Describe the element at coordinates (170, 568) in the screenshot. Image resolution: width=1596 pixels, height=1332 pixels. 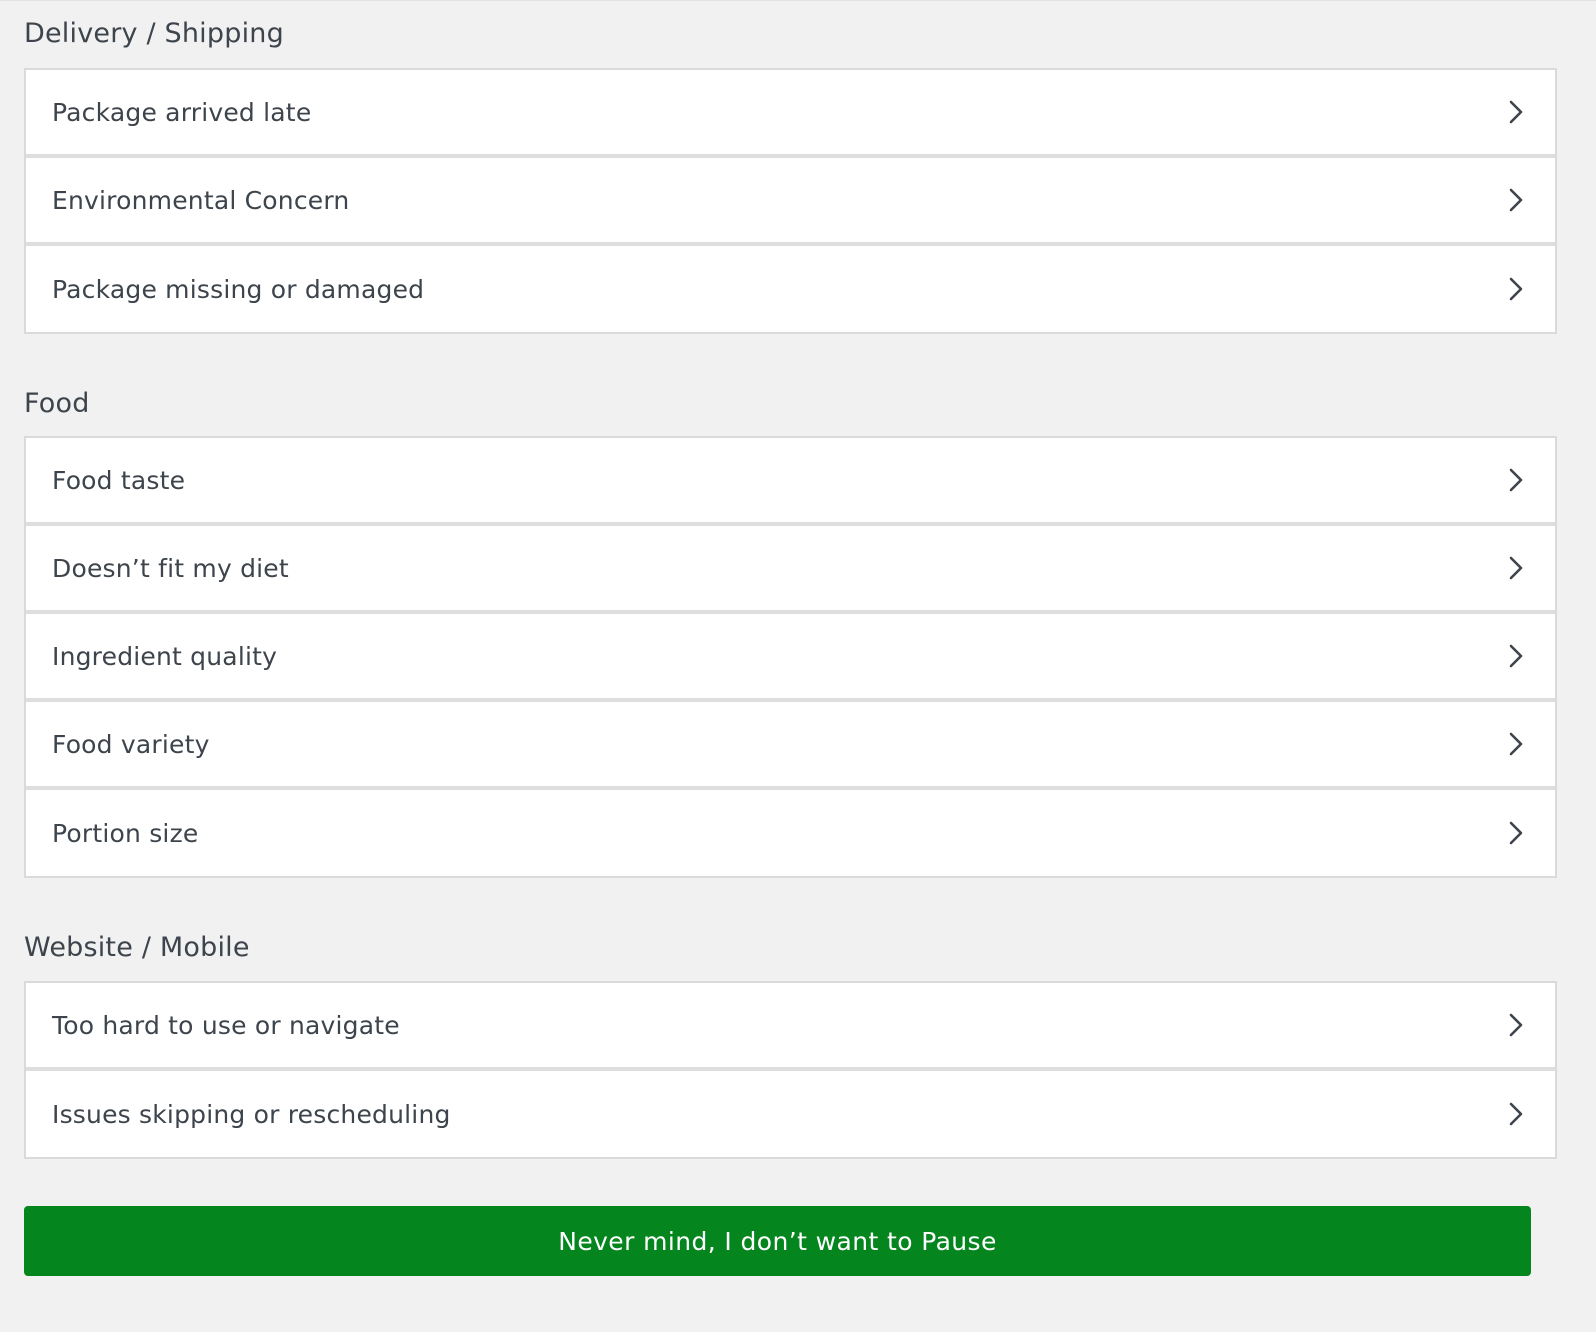
I see `reason-label: Doesn’t fit my diet` at that location.